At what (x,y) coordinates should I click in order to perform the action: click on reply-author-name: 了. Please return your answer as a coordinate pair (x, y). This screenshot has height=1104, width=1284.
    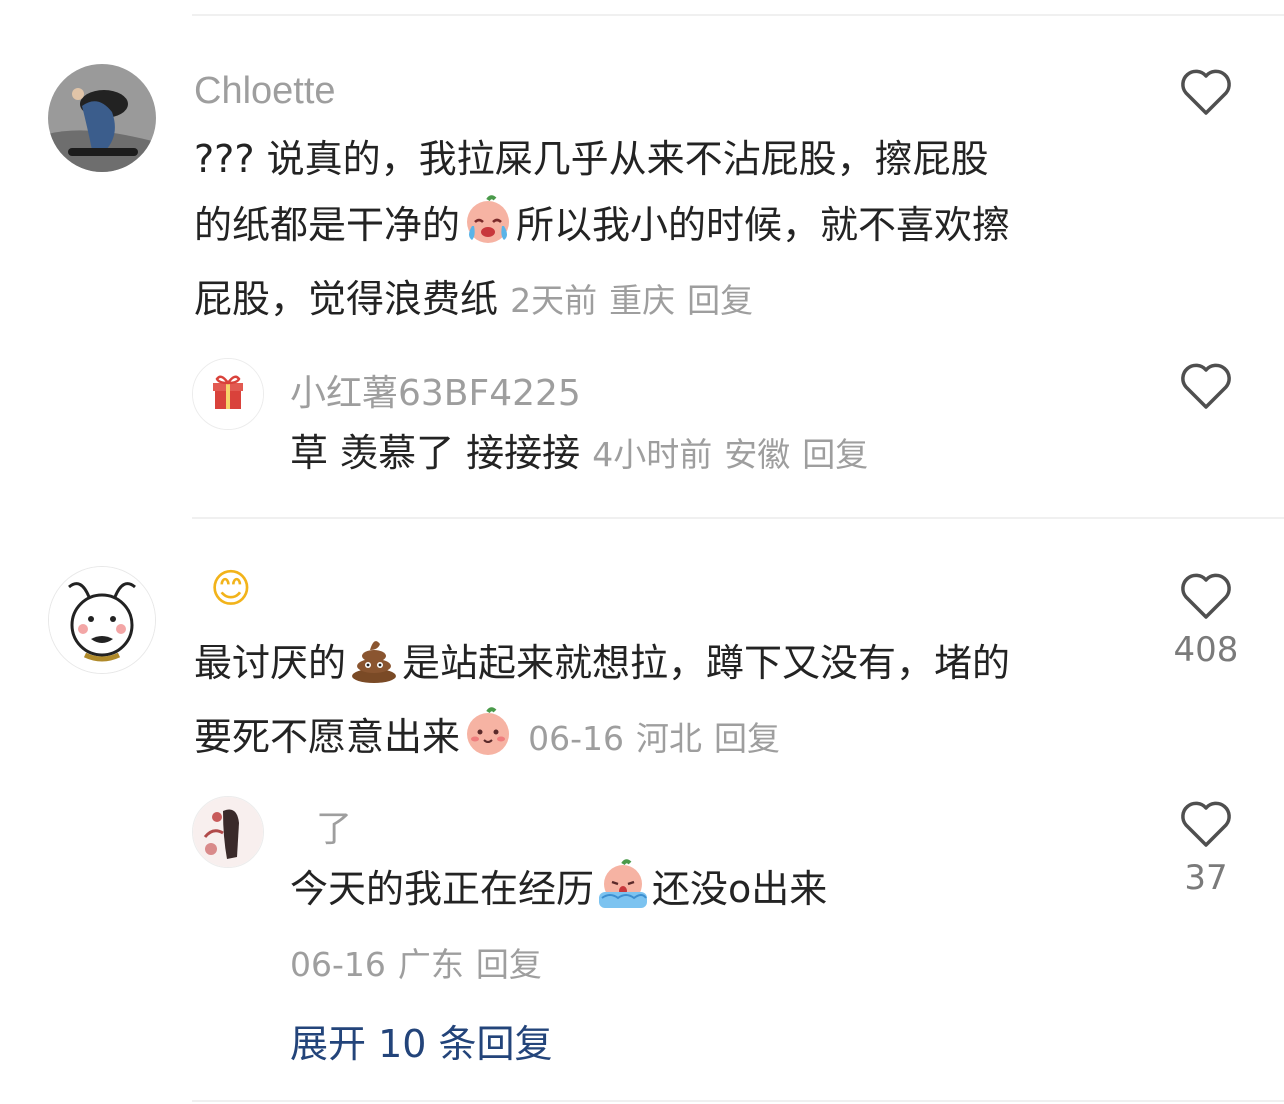
    Looking at the image, I should click on (334, 826).